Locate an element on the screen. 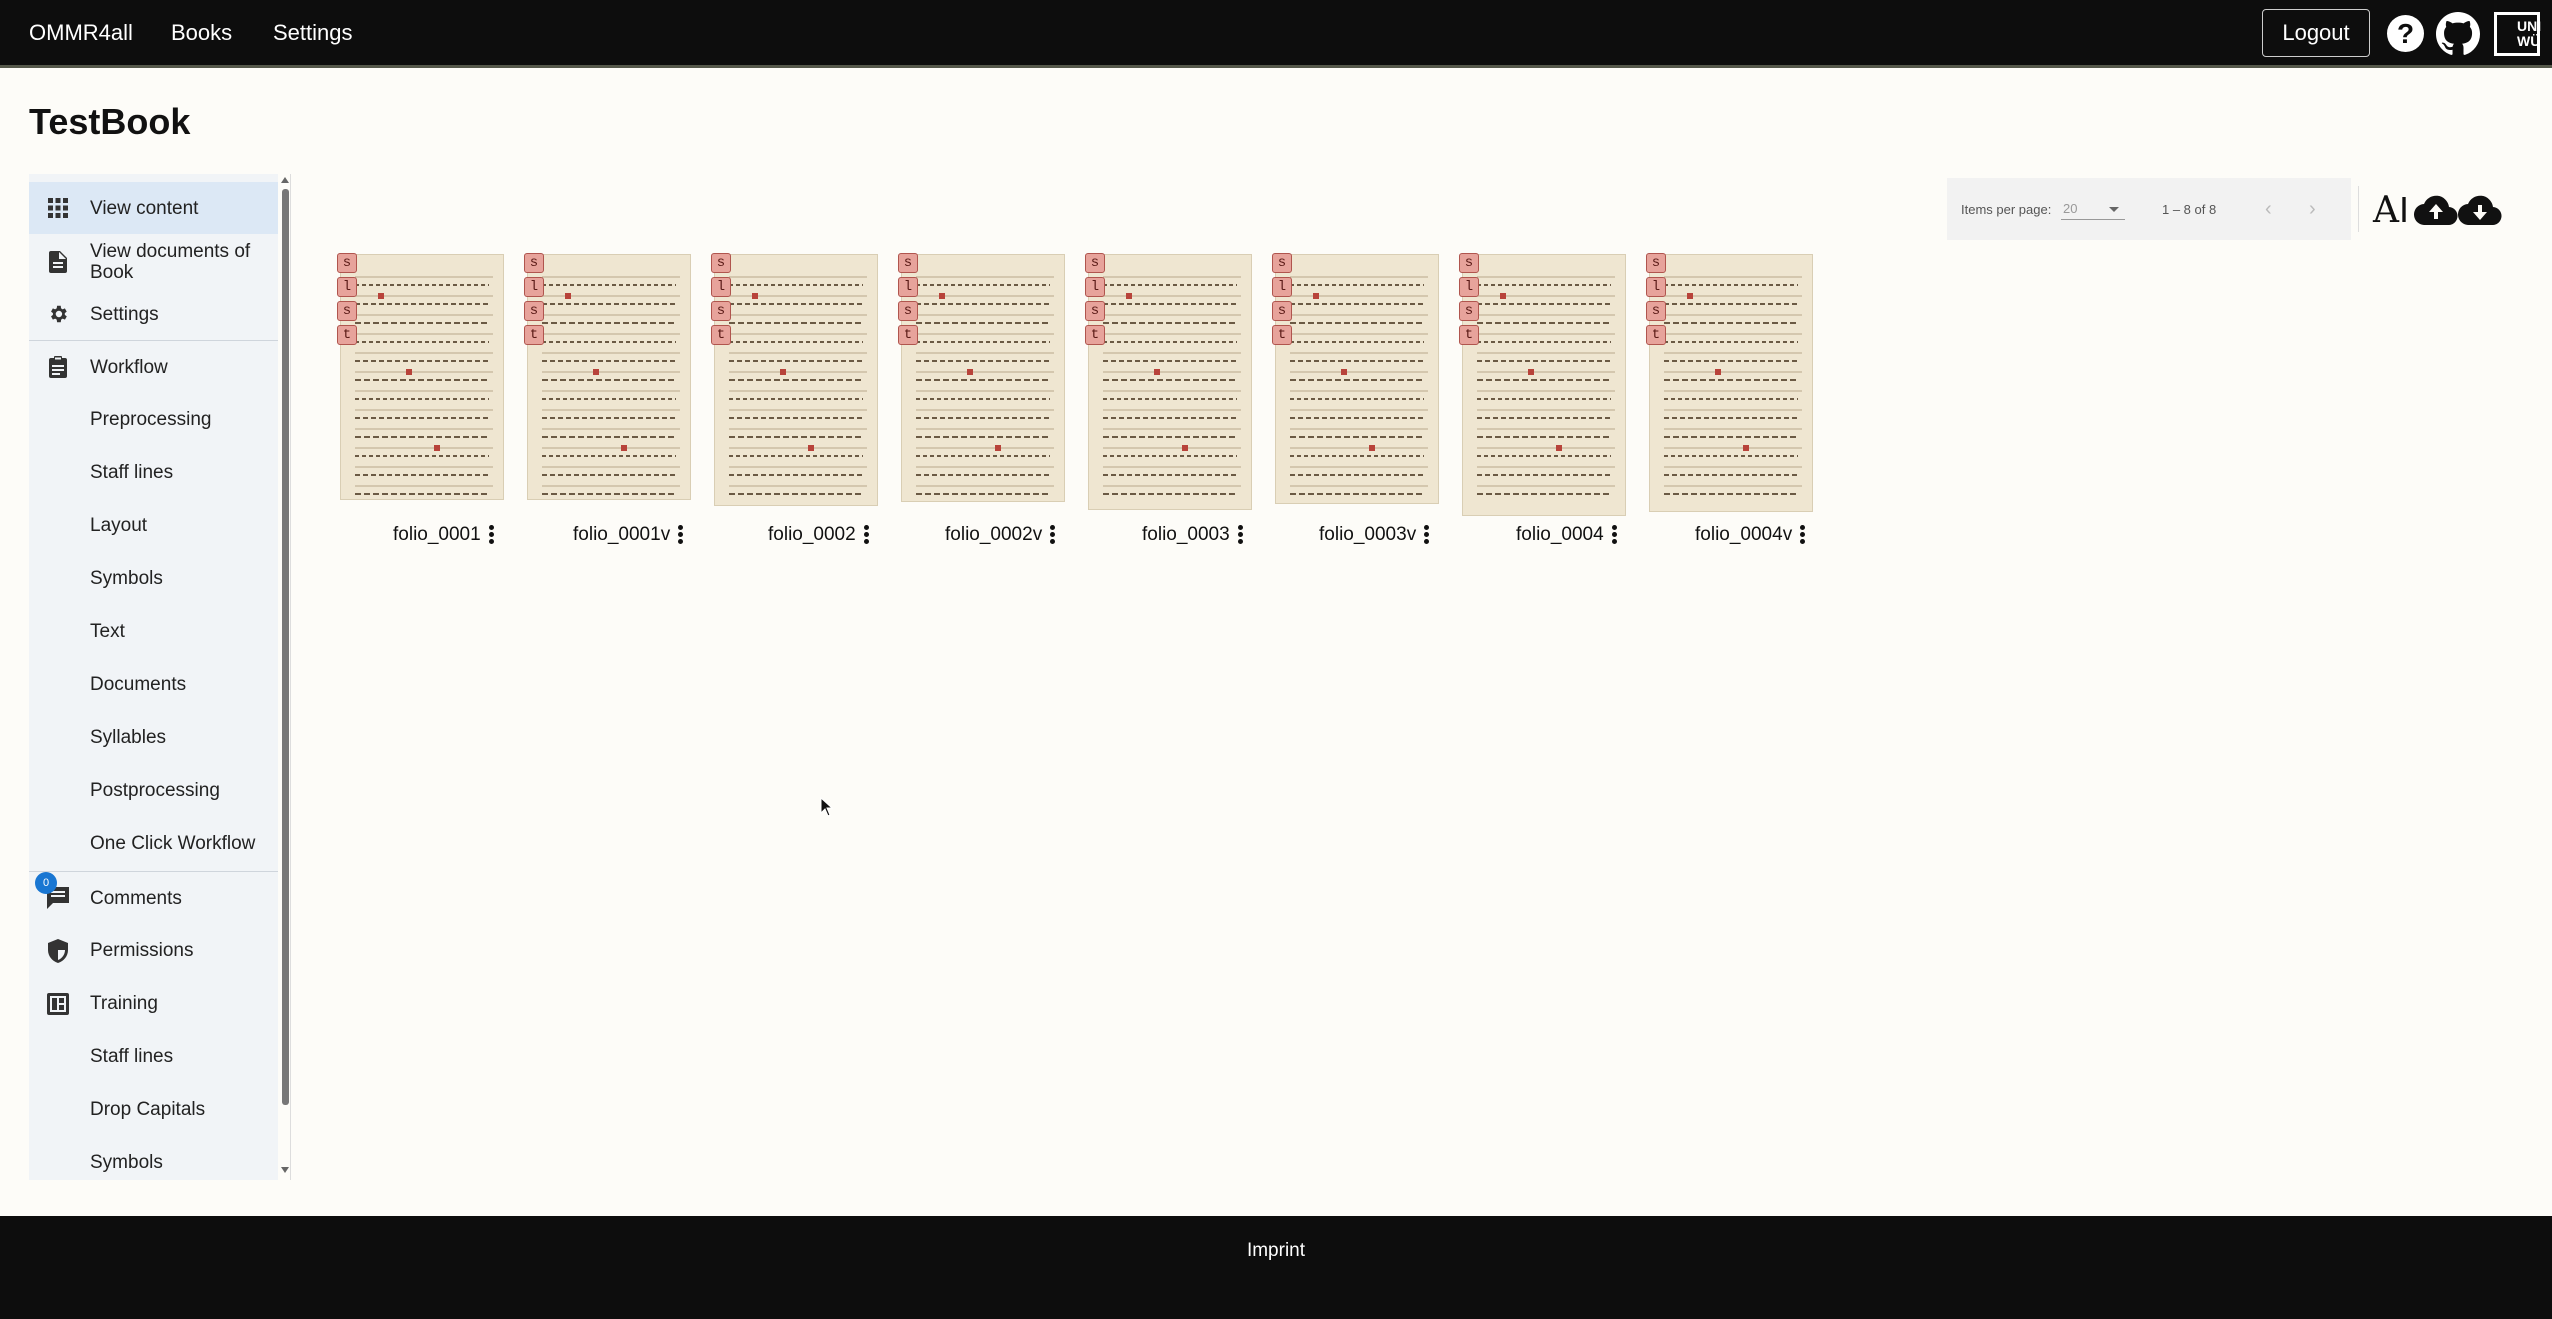 This screenshot has height=1319, width=2552. sidebar-item-view-content: View content is located at coordinates (153, 208).